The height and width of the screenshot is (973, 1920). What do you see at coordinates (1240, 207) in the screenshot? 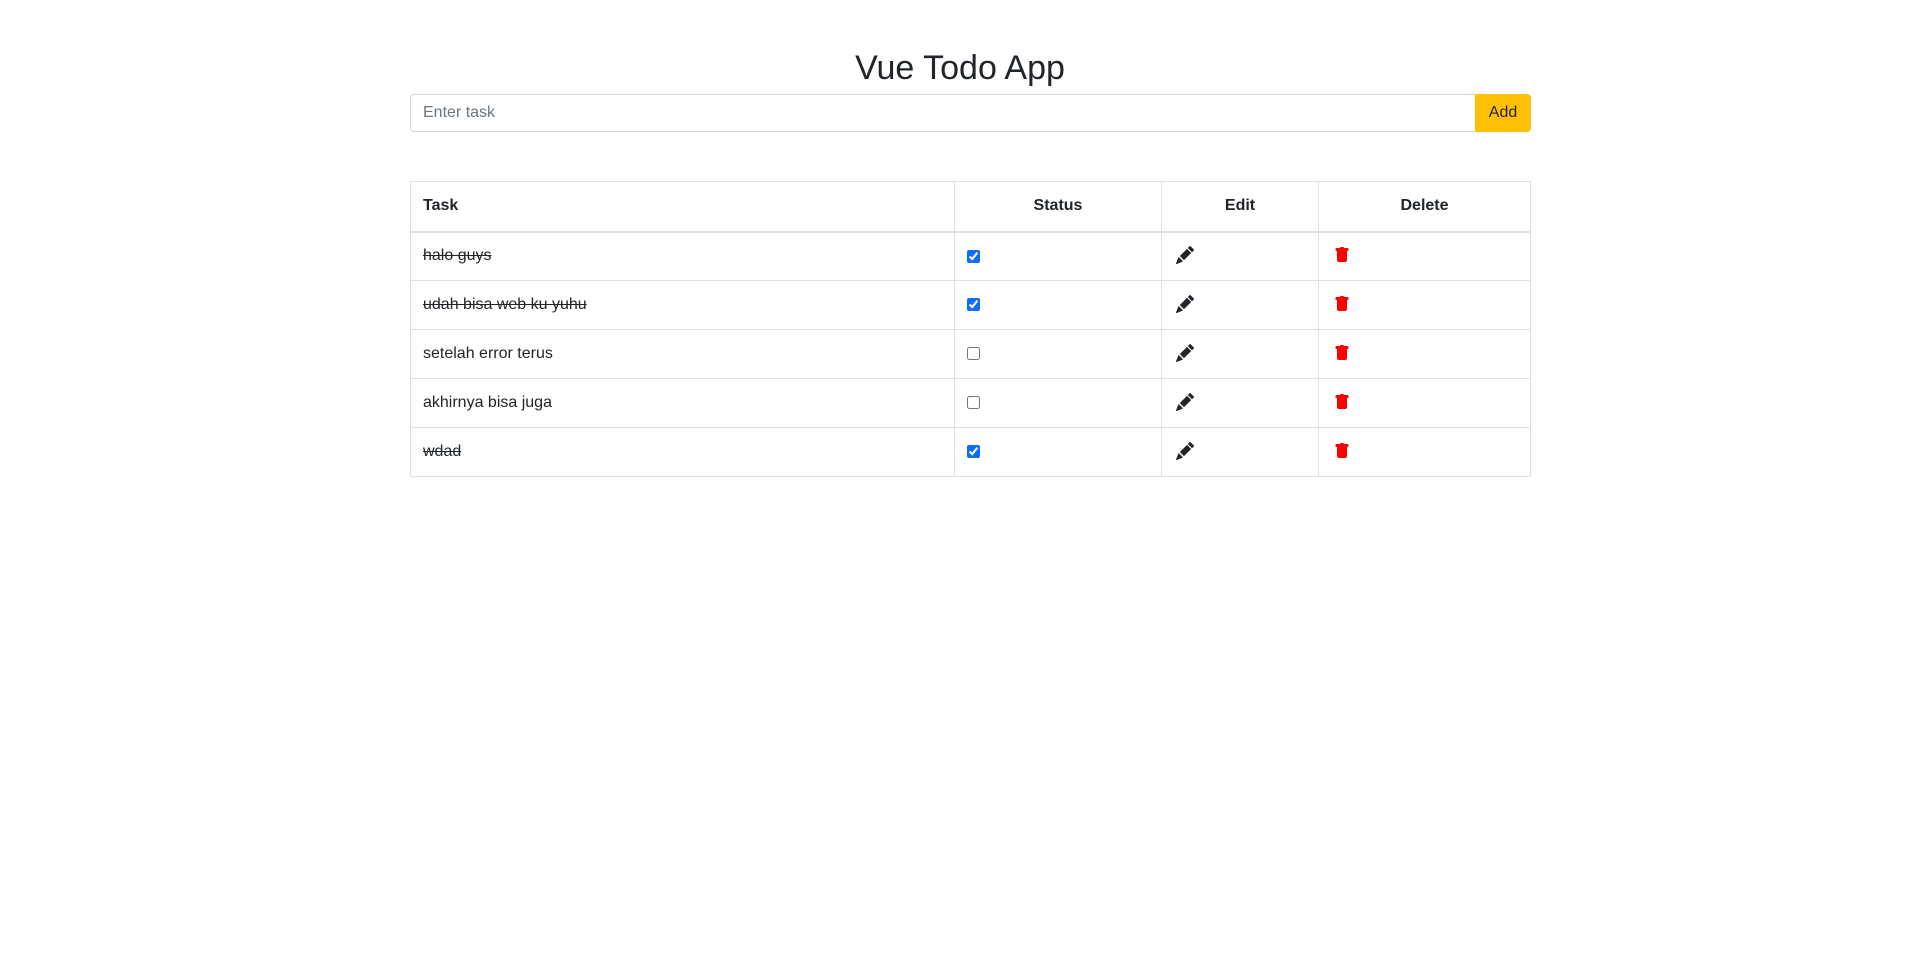
I see `header-edit: Edit` at bounding box center [1240, 207].